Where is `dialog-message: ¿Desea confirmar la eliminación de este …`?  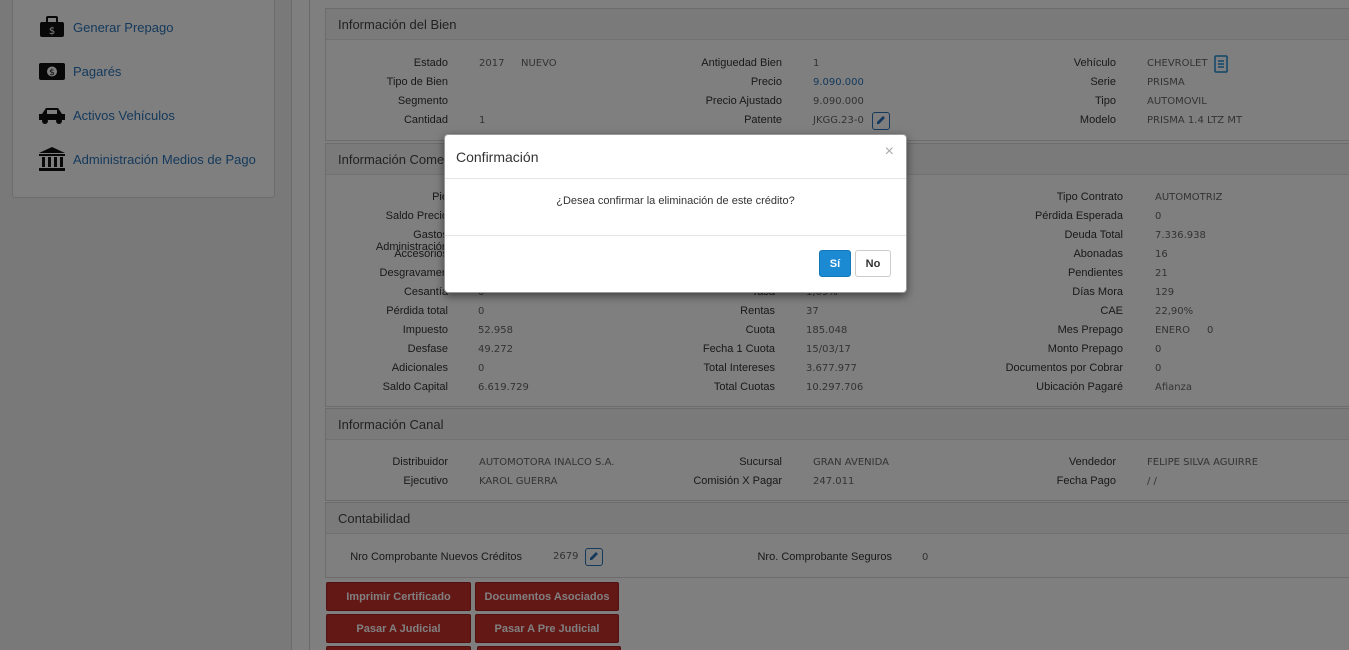
dialog-message: ¿Desea confirmar la eliminación de este … is located at coordinates (675, 201).